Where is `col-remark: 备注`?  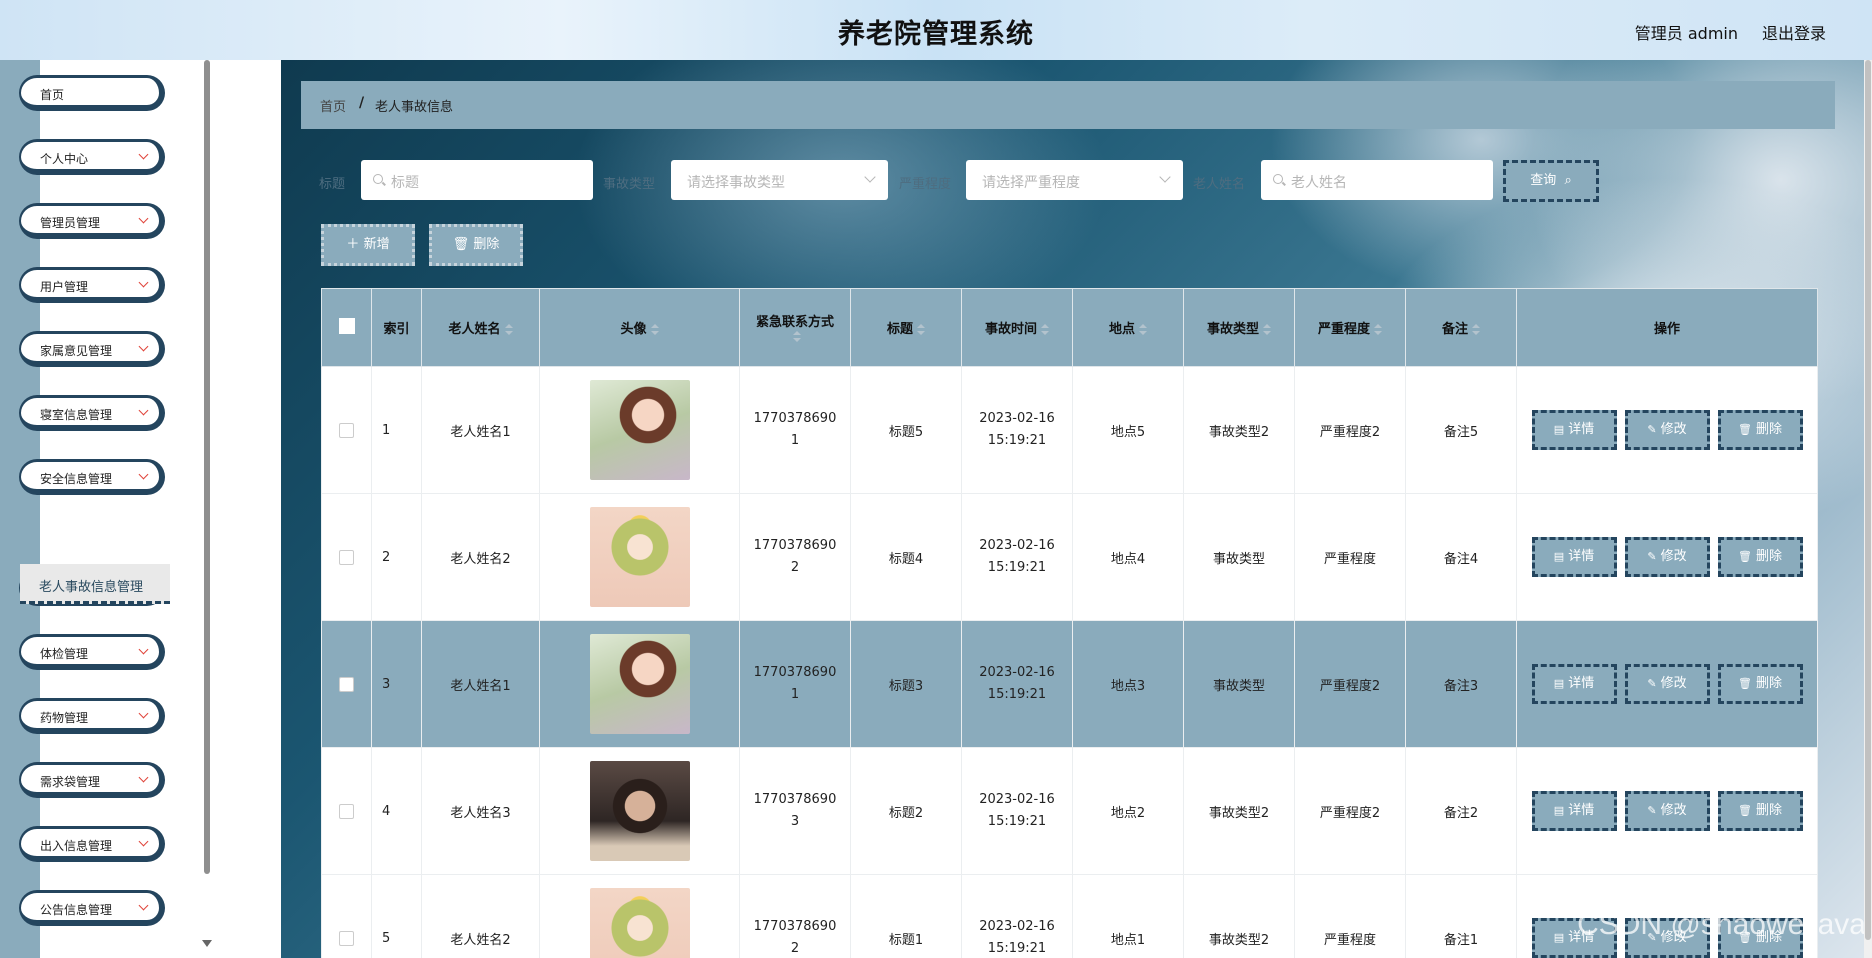
col-remark: 备注 is located at coordinates (1461, 327).